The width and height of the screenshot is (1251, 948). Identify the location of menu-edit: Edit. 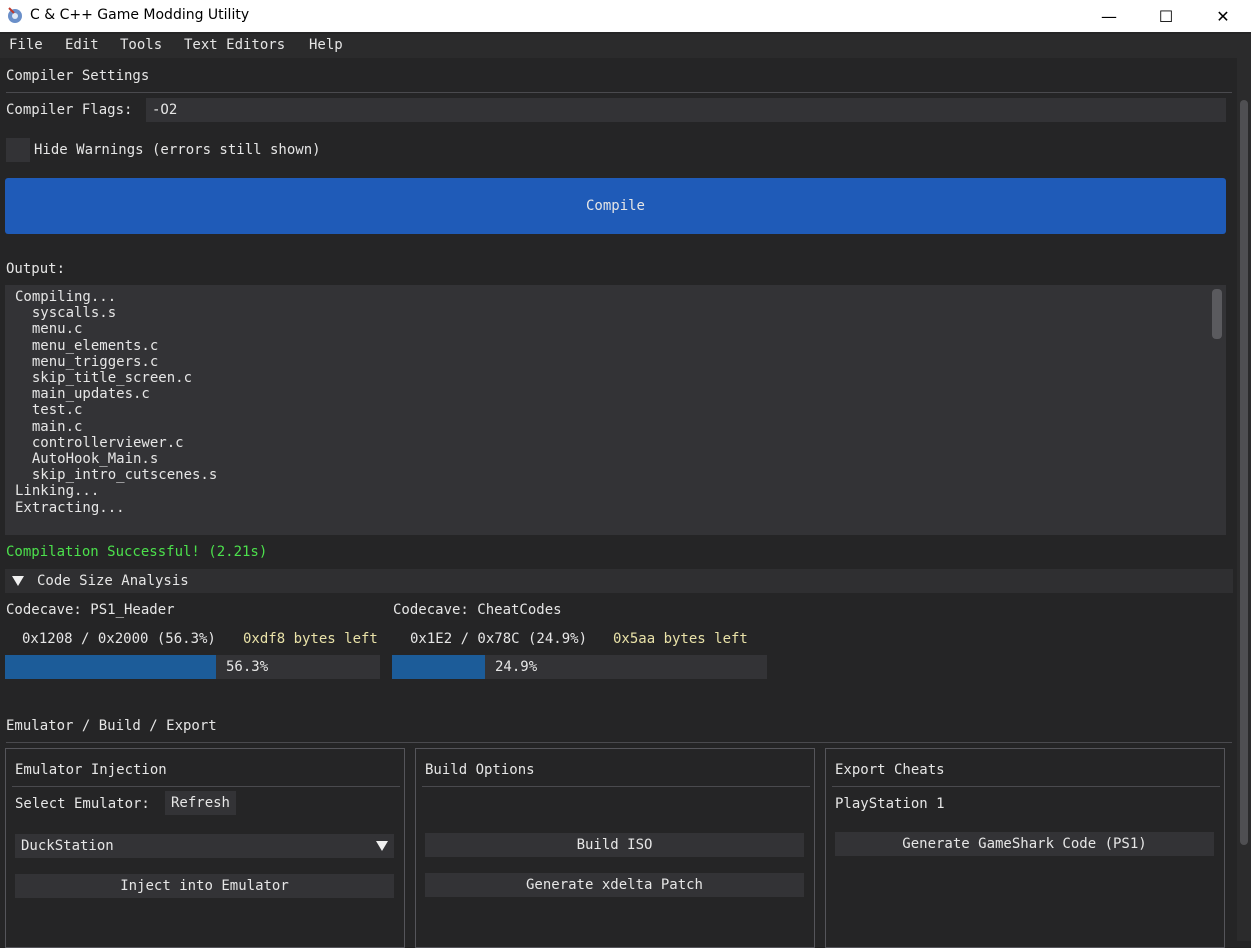
(82, 45).